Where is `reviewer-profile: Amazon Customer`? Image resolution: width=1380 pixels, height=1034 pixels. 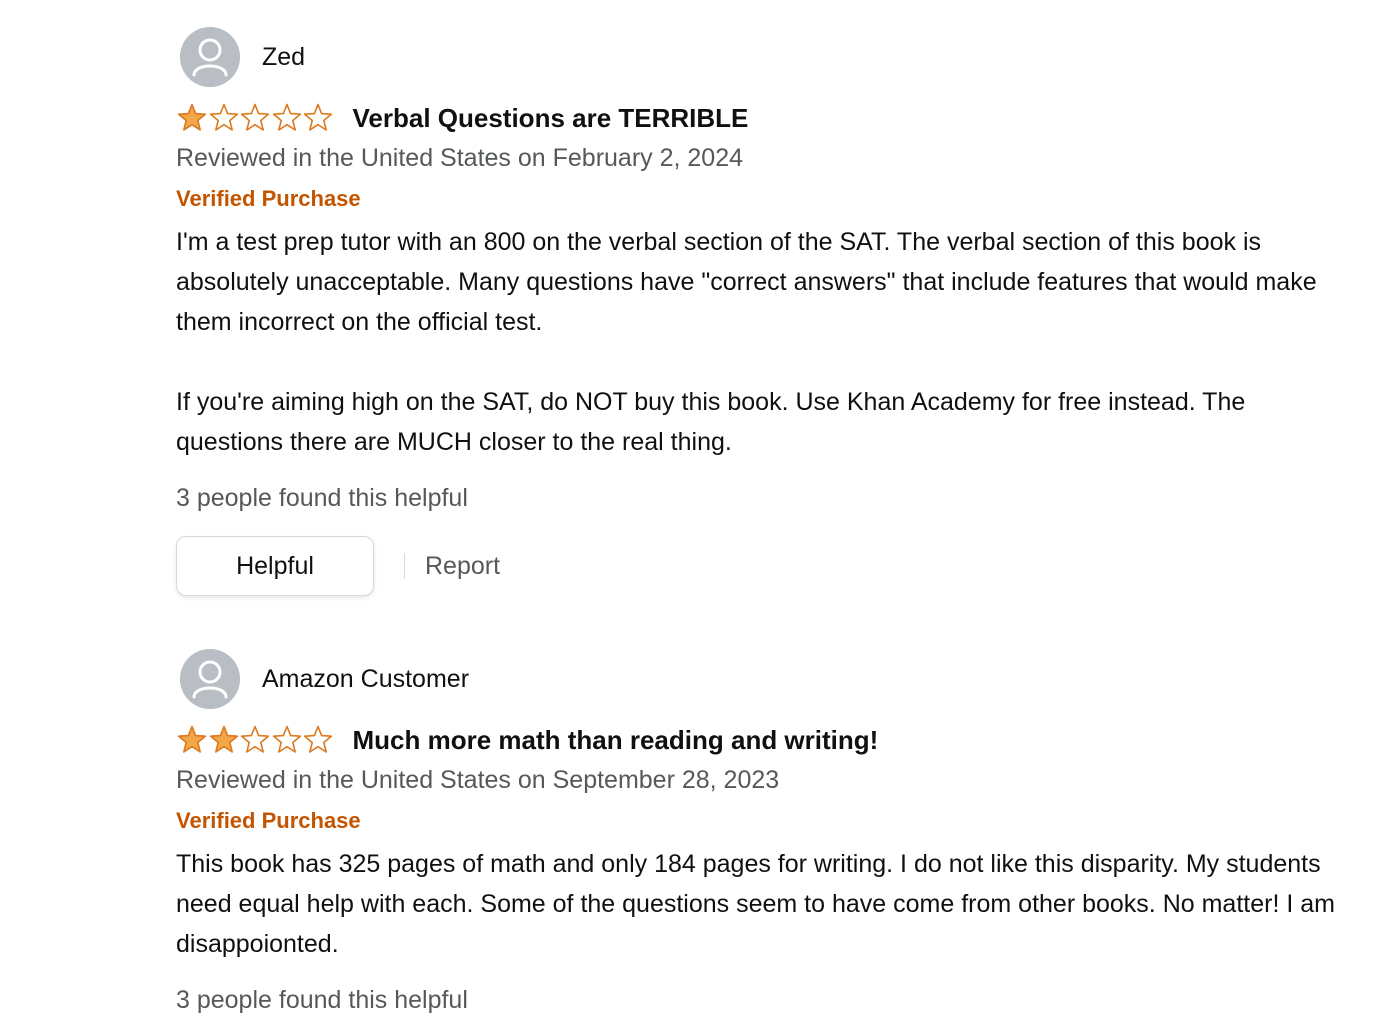 reviewer-profile: Amazon Customer is located at coordinates (761, 679).